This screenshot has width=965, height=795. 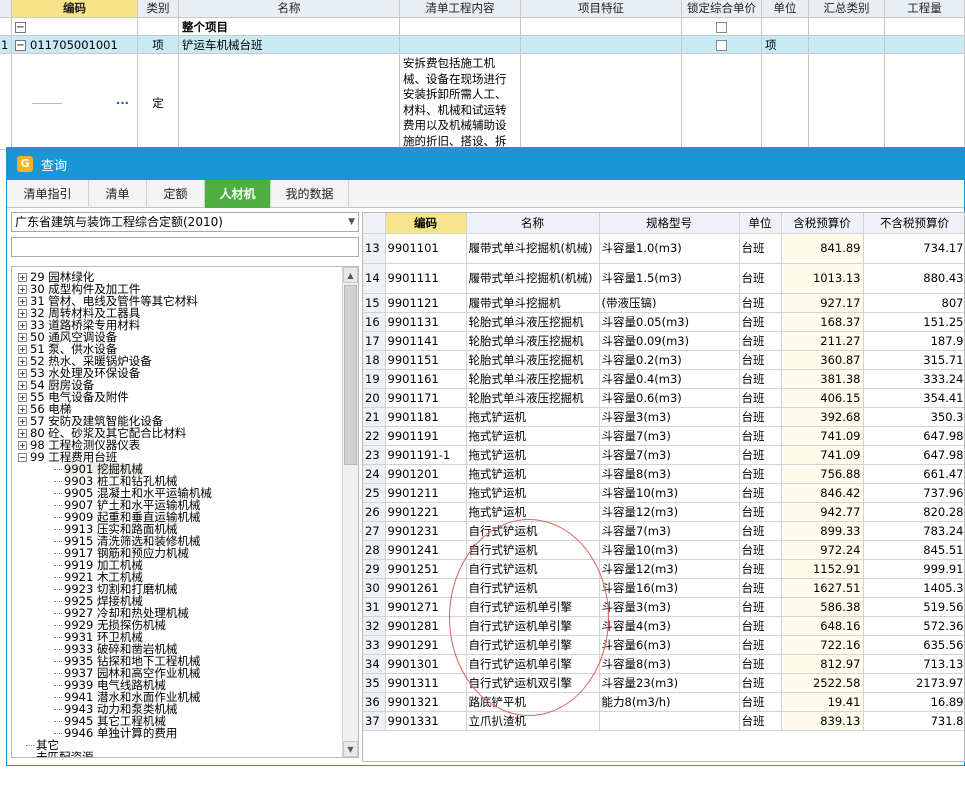 What do you see at coordinates (822, 455) in the screenshot?
I see `cell-tax-price: 741.09` at bounding box center [822, 455].